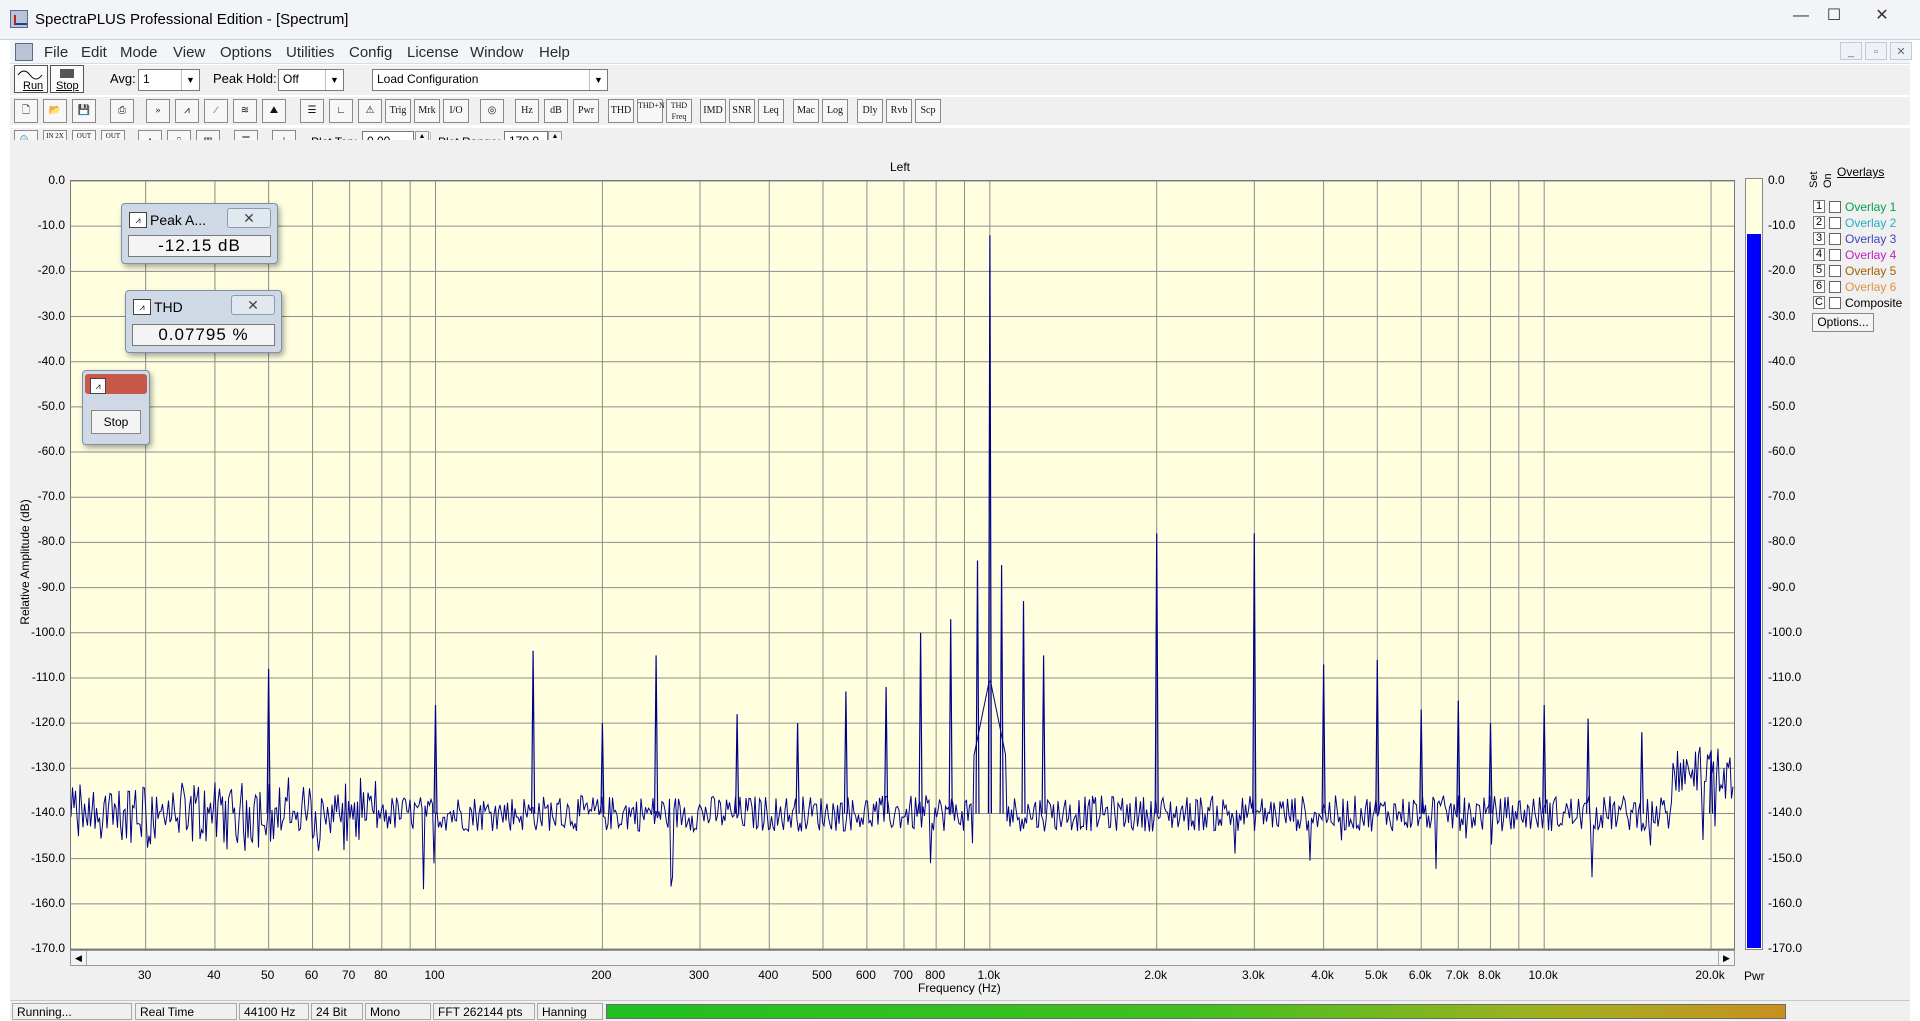  Describe the element at coordinates (989, 975) in the screenshot. I see `x-tick-label: 1.0k` at that location.